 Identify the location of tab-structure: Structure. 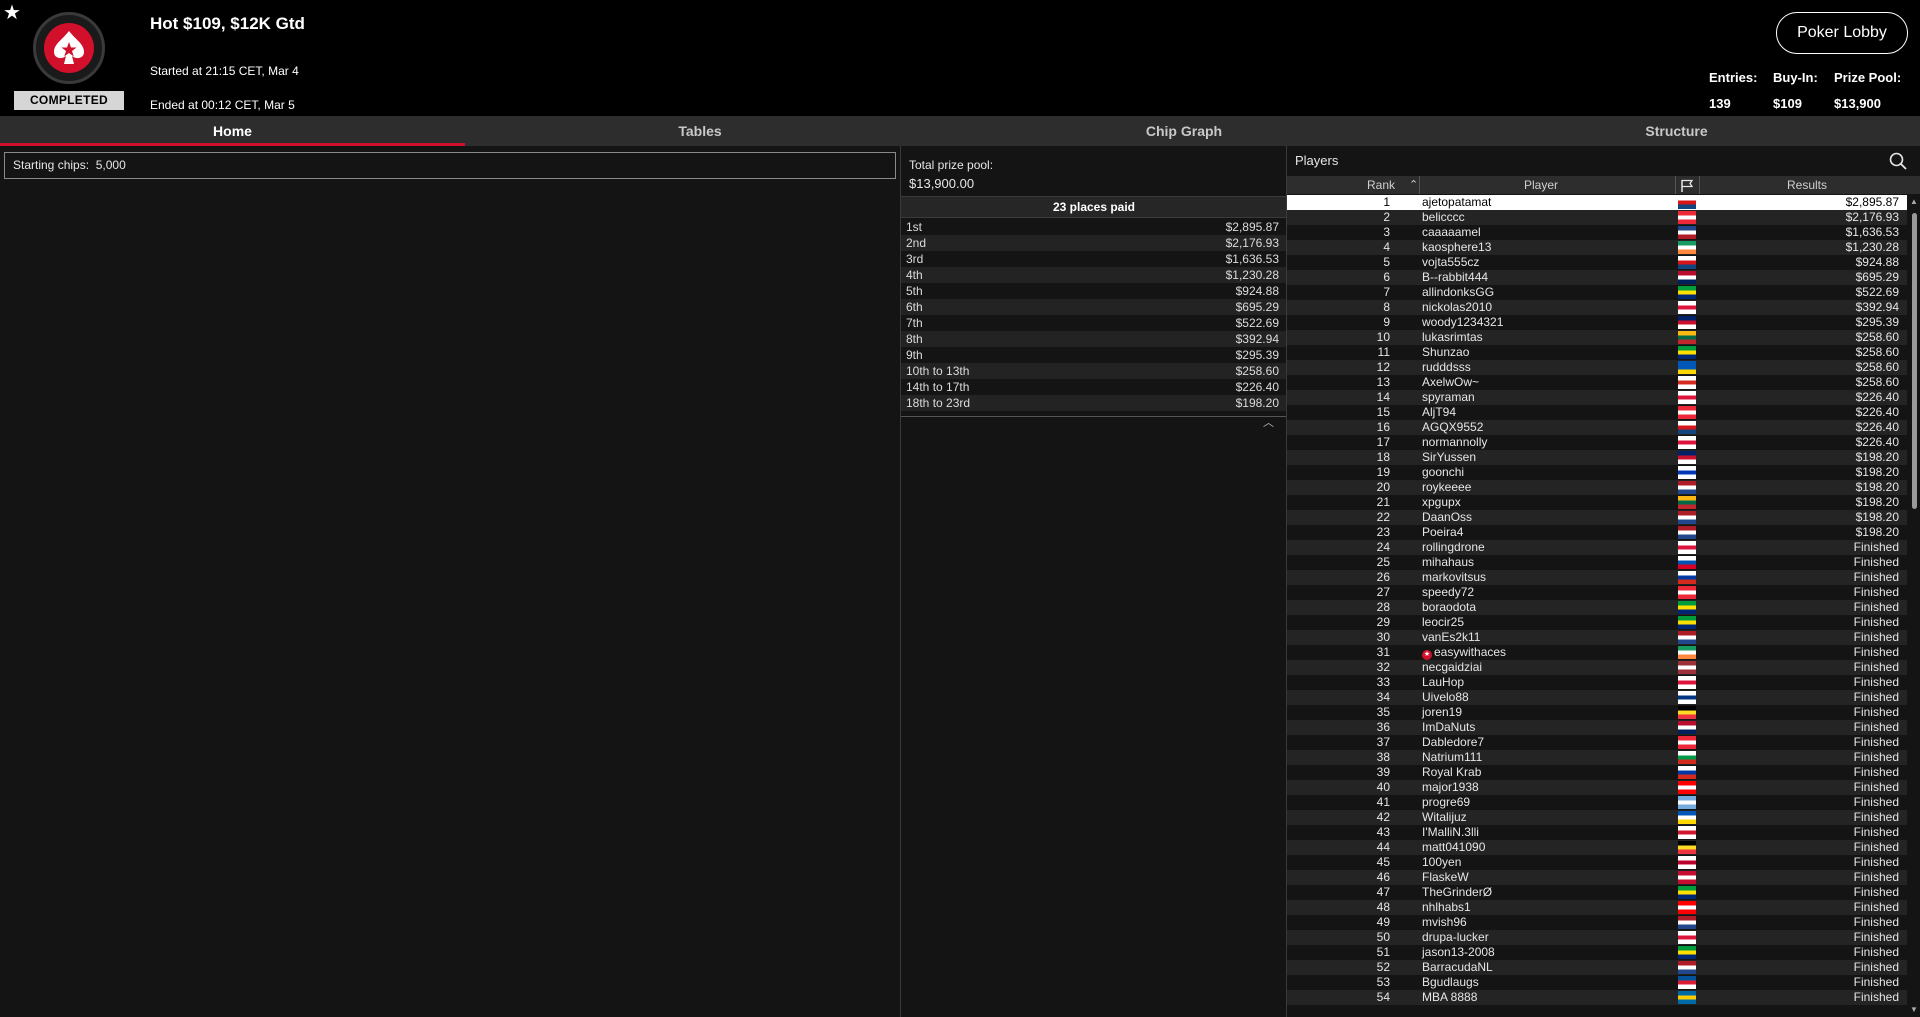
(1676, 131).